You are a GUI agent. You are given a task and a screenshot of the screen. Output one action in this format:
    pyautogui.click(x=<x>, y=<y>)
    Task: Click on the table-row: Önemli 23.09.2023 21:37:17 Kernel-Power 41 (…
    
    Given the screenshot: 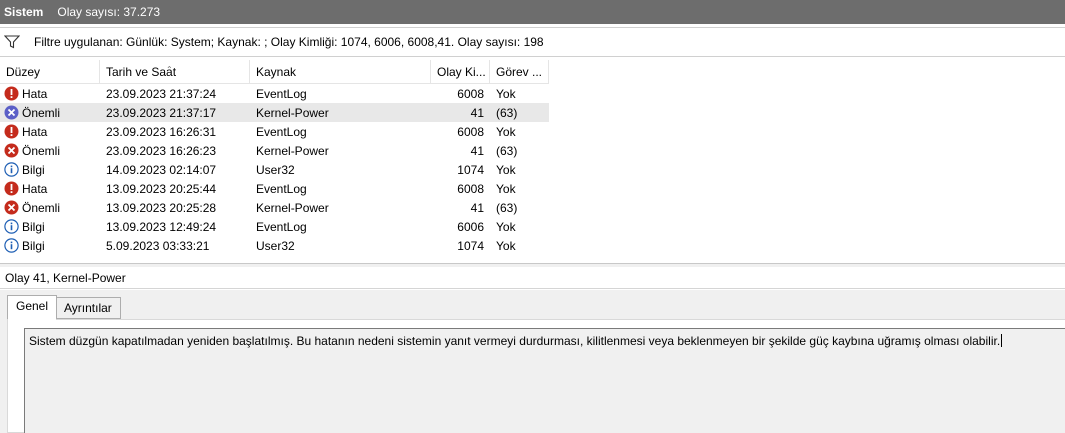 What is the action you would take?
    pyautogui.click(x=274, y=112)
    